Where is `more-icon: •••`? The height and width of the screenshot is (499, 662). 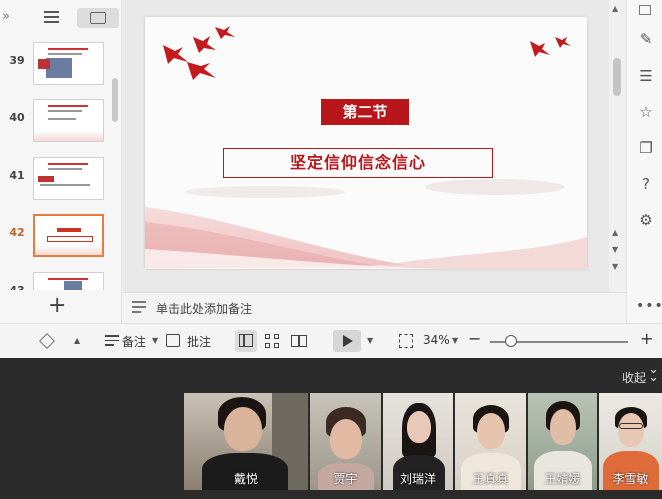
more-icon: ••• is located at coordinates (649, 306).